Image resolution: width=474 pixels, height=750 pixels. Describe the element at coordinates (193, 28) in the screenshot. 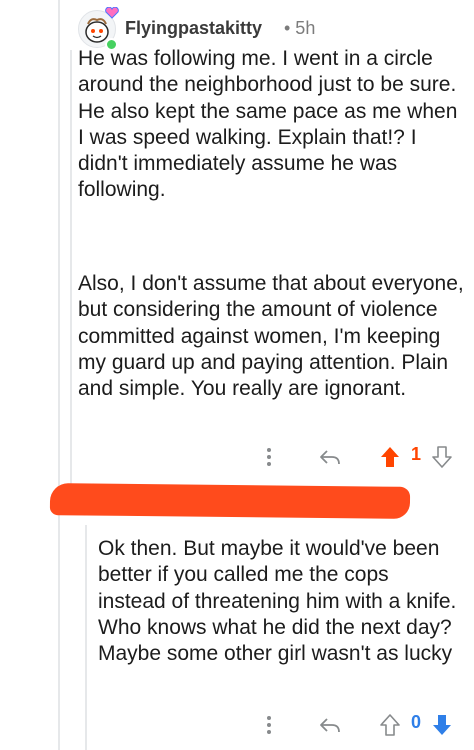

I see `username: Flyingpastakitty` at that location.